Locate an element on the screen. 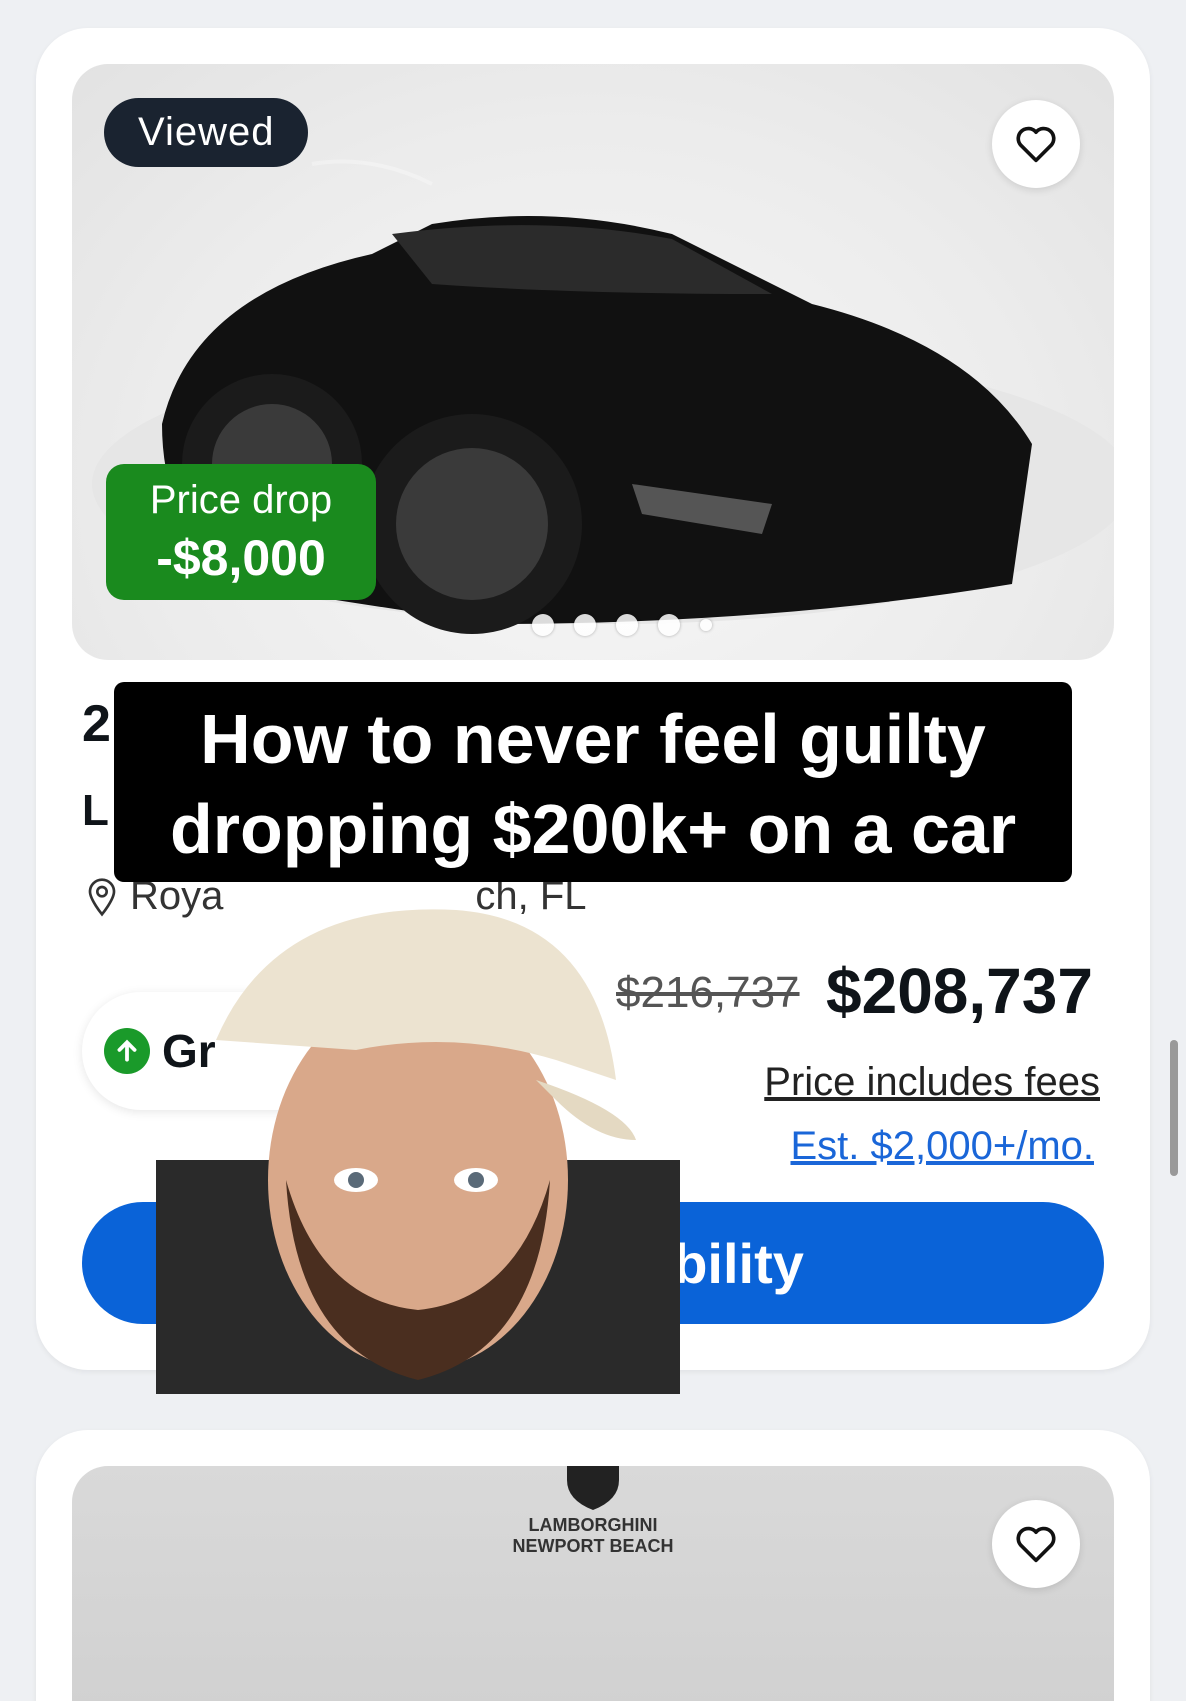  presenter-image is located at coordinates (418, 1151).